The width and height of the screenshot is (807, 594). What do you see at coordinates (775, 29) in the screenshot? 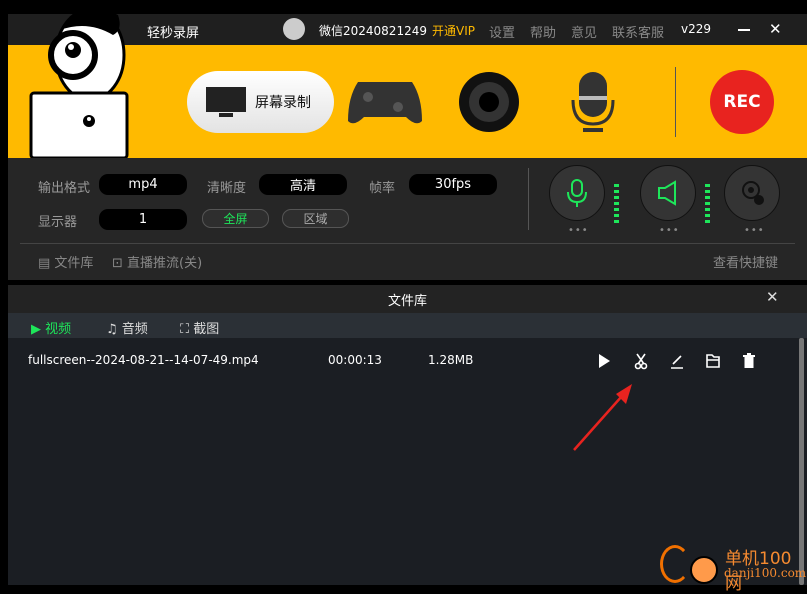
I see `close-button: ✕` at bounding box center [775, 29].